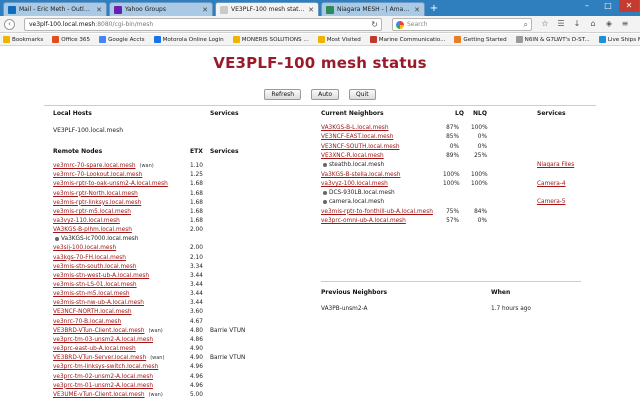  Describe the element at coordinates (373, 9) in the screenshot. I see `tab-3: Niagara MESH - | Amateu... ✕` at that location.